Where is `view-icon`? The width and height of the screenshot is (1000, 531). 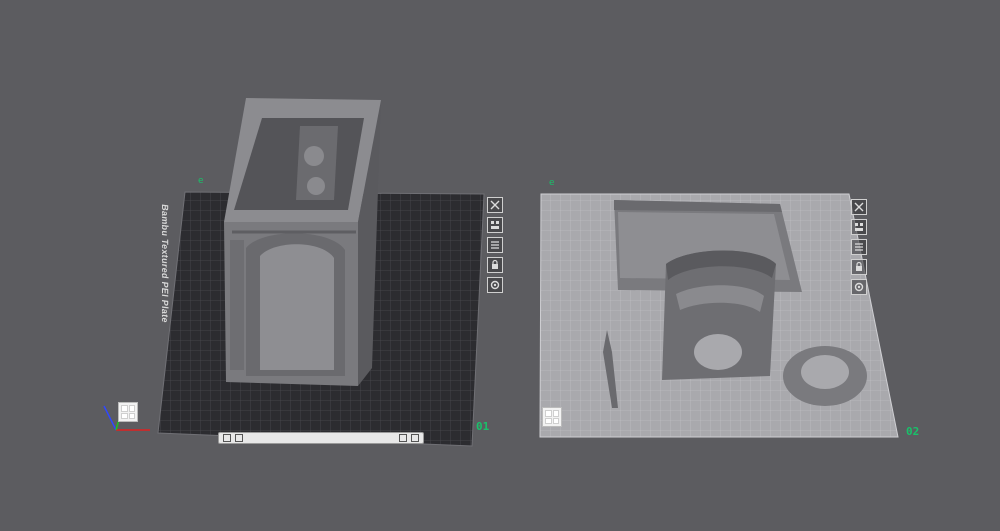 view-icon is located at coordinates (403, 438).